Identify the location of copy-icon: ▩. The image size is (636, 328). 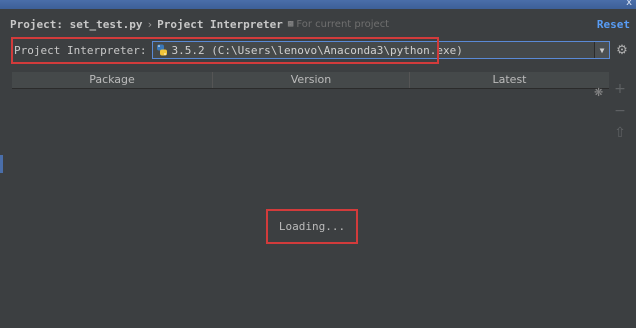
(290, 24).